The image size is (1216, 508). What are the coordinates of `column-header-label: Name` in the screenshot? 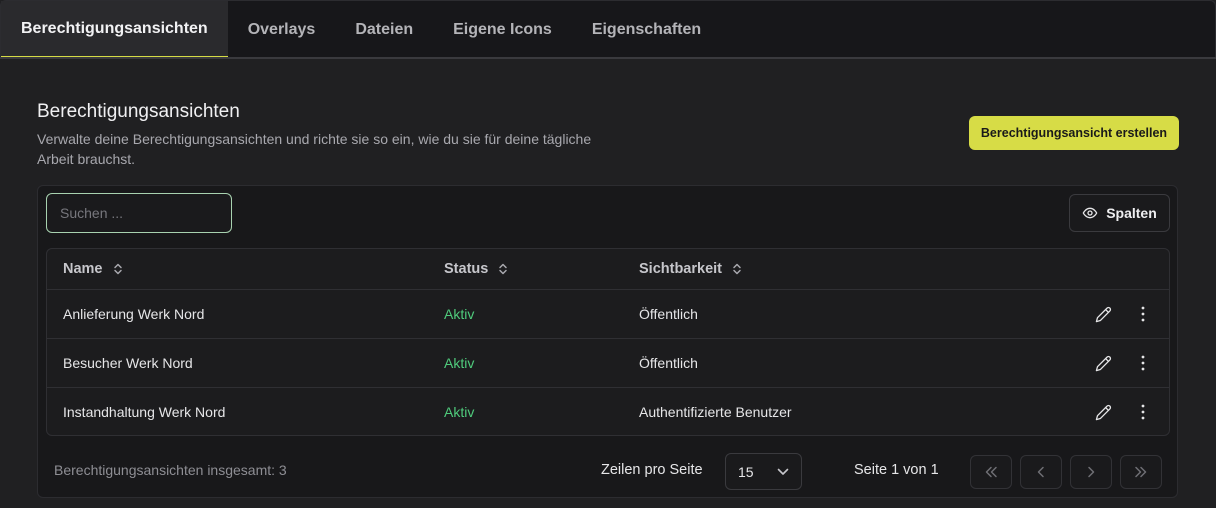 It's located at (83, 269).